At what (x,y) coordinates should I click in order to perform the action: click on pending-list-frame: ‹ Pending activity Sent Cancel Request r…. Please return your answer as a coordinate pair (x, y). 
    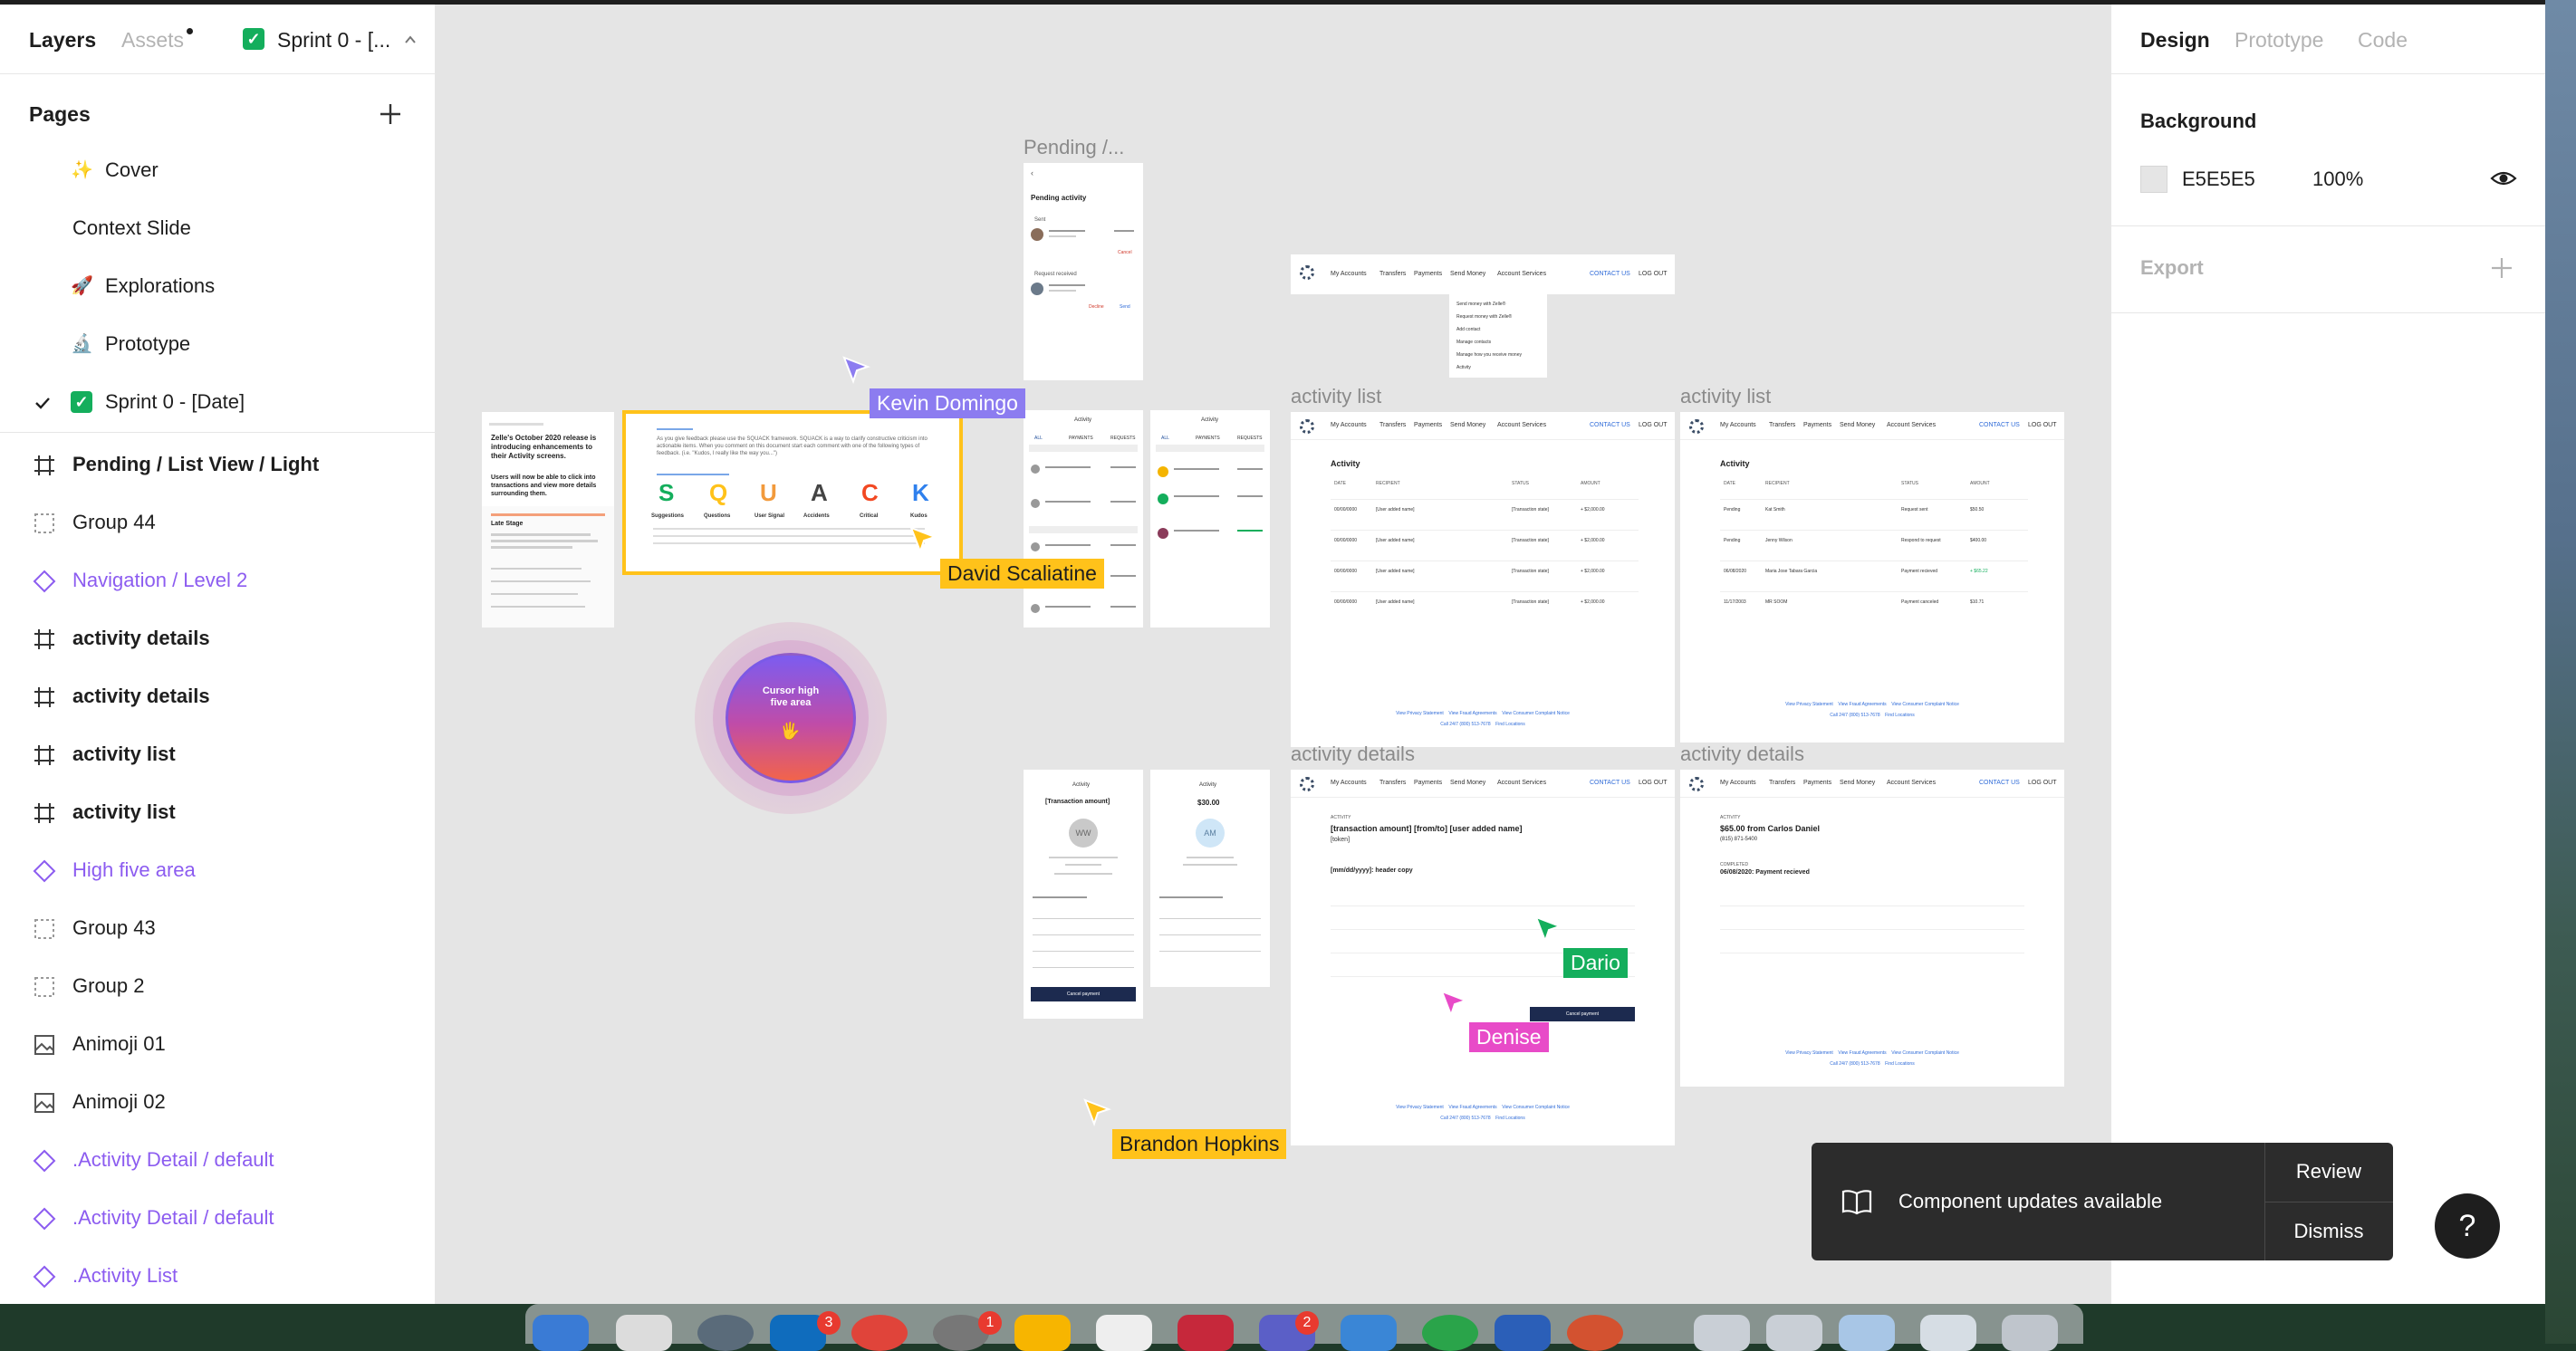
    Looking at the image, I should click on (1083, 271).